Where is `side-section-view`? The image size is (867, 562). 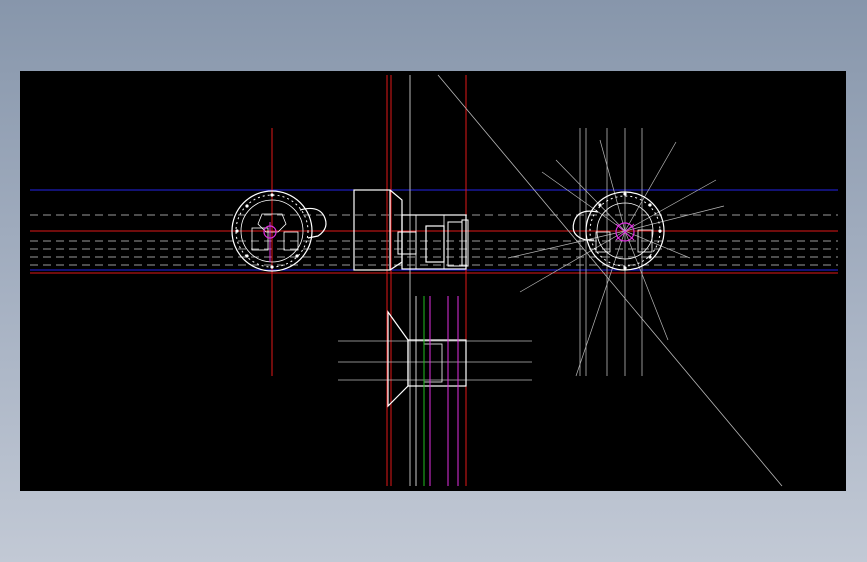
side-section-view is located at coordinates (411, 230).